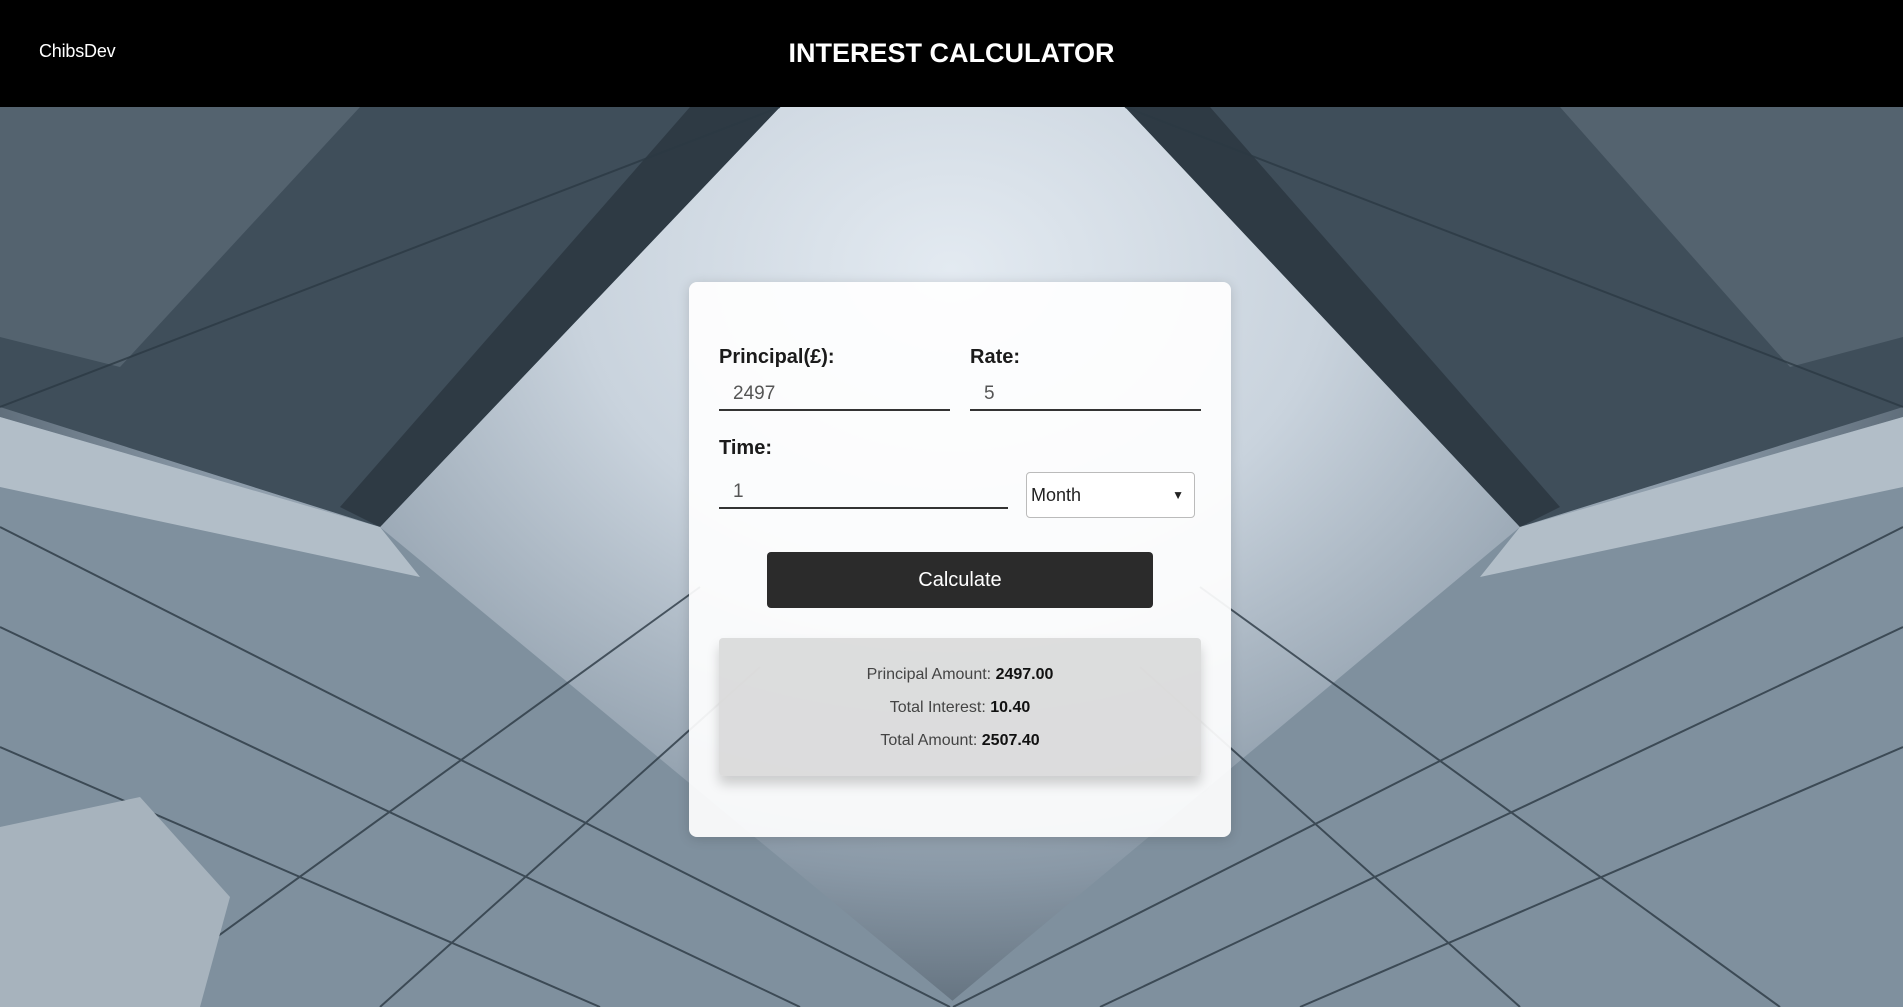 This screenshot has height=1007, width=1903. I want to click on total-amount-row: Total Amount: 2507.40, so click(960, 740).